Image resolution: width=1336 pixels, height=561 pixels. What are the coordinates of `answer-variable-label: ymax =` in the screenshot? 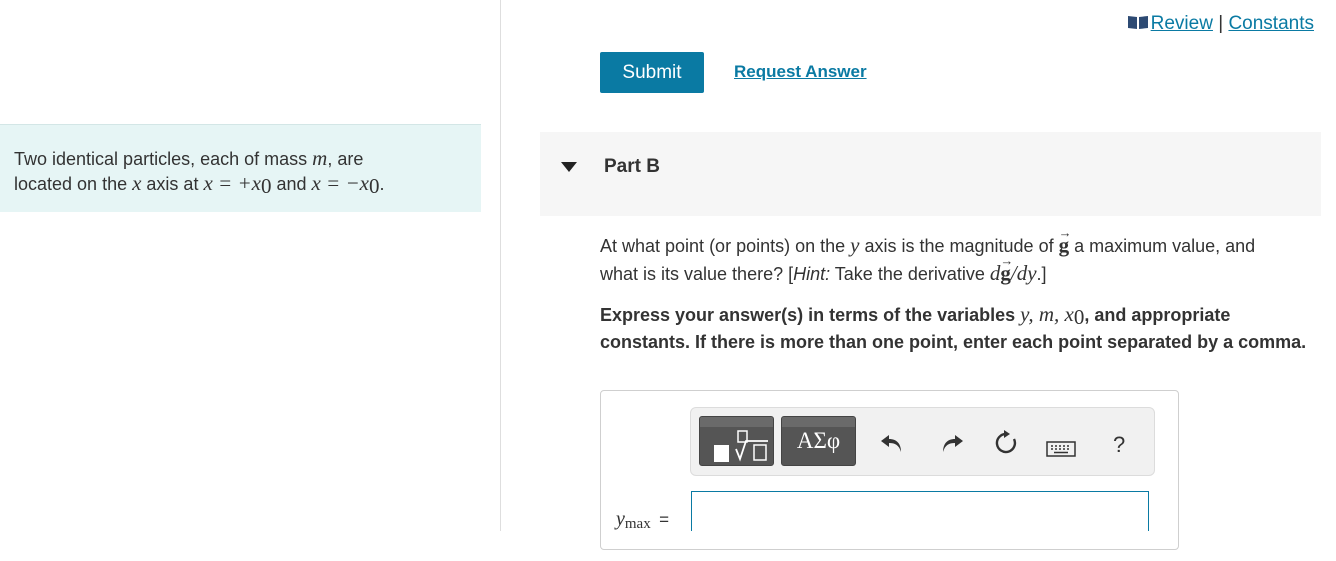 It's located at (642, 520).